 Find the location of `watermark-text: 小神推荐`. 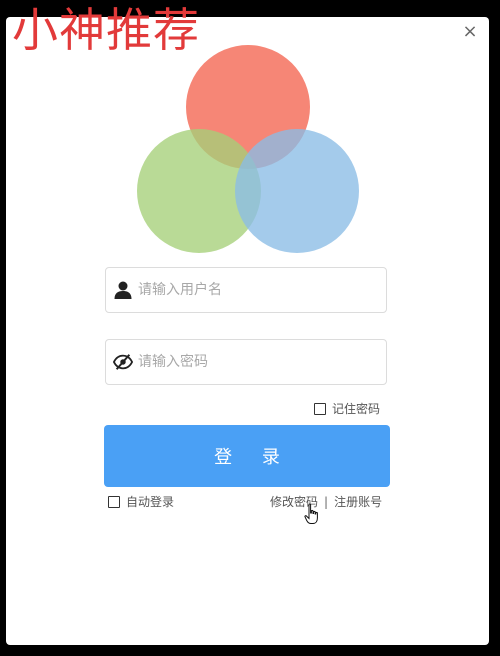

watermark-text: 小神推荐 is located at coordinates (106, 30).